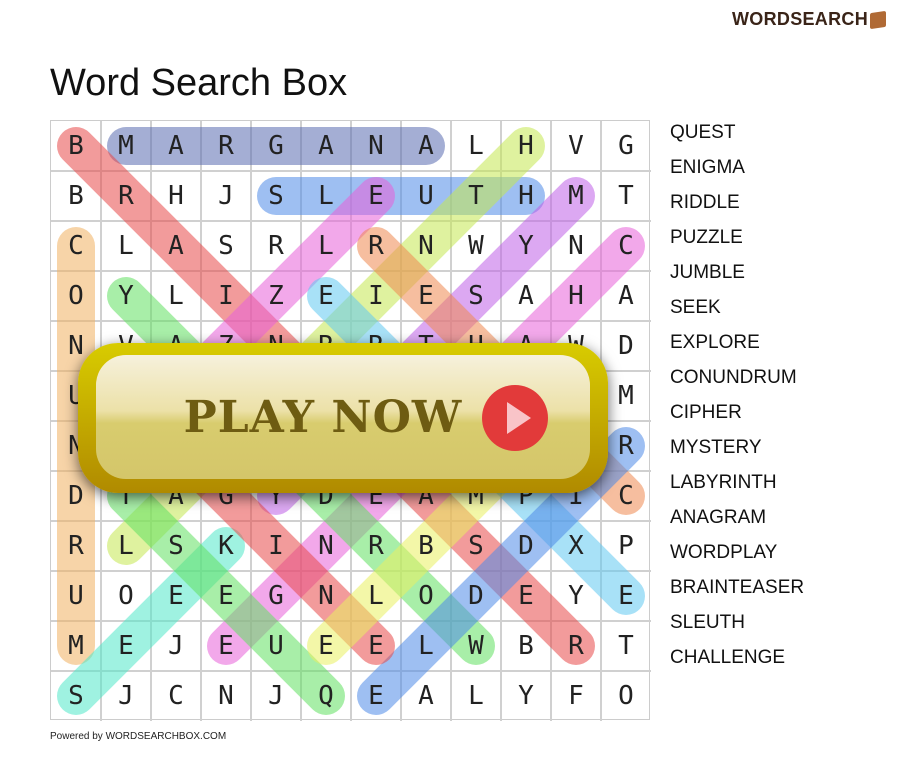  I want to click on grid-cell: P, so click(626, 546).